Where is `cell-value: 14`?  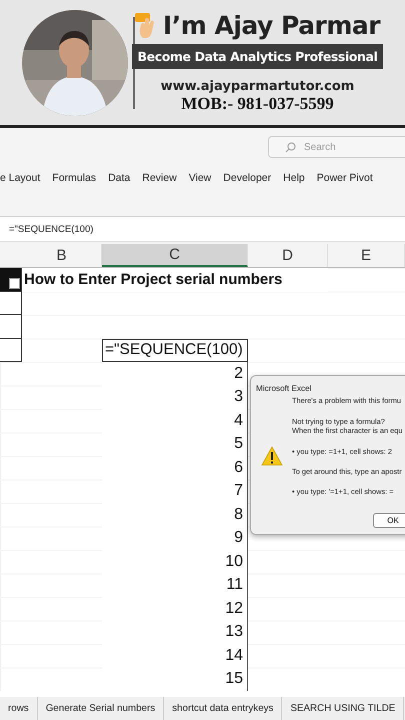
cell-value: 14 is located at coordinates (175, 656).